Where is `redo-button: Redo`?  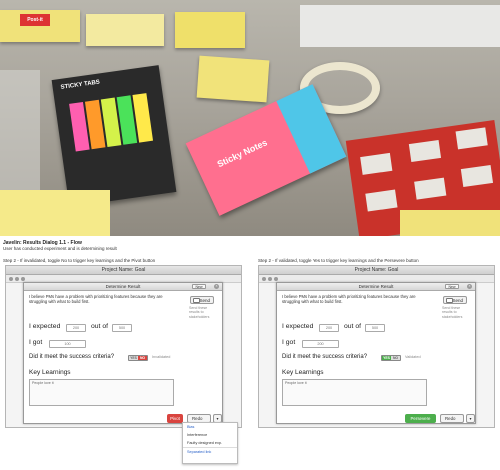
redo-button: Redo is located at coordinates (452, 418).